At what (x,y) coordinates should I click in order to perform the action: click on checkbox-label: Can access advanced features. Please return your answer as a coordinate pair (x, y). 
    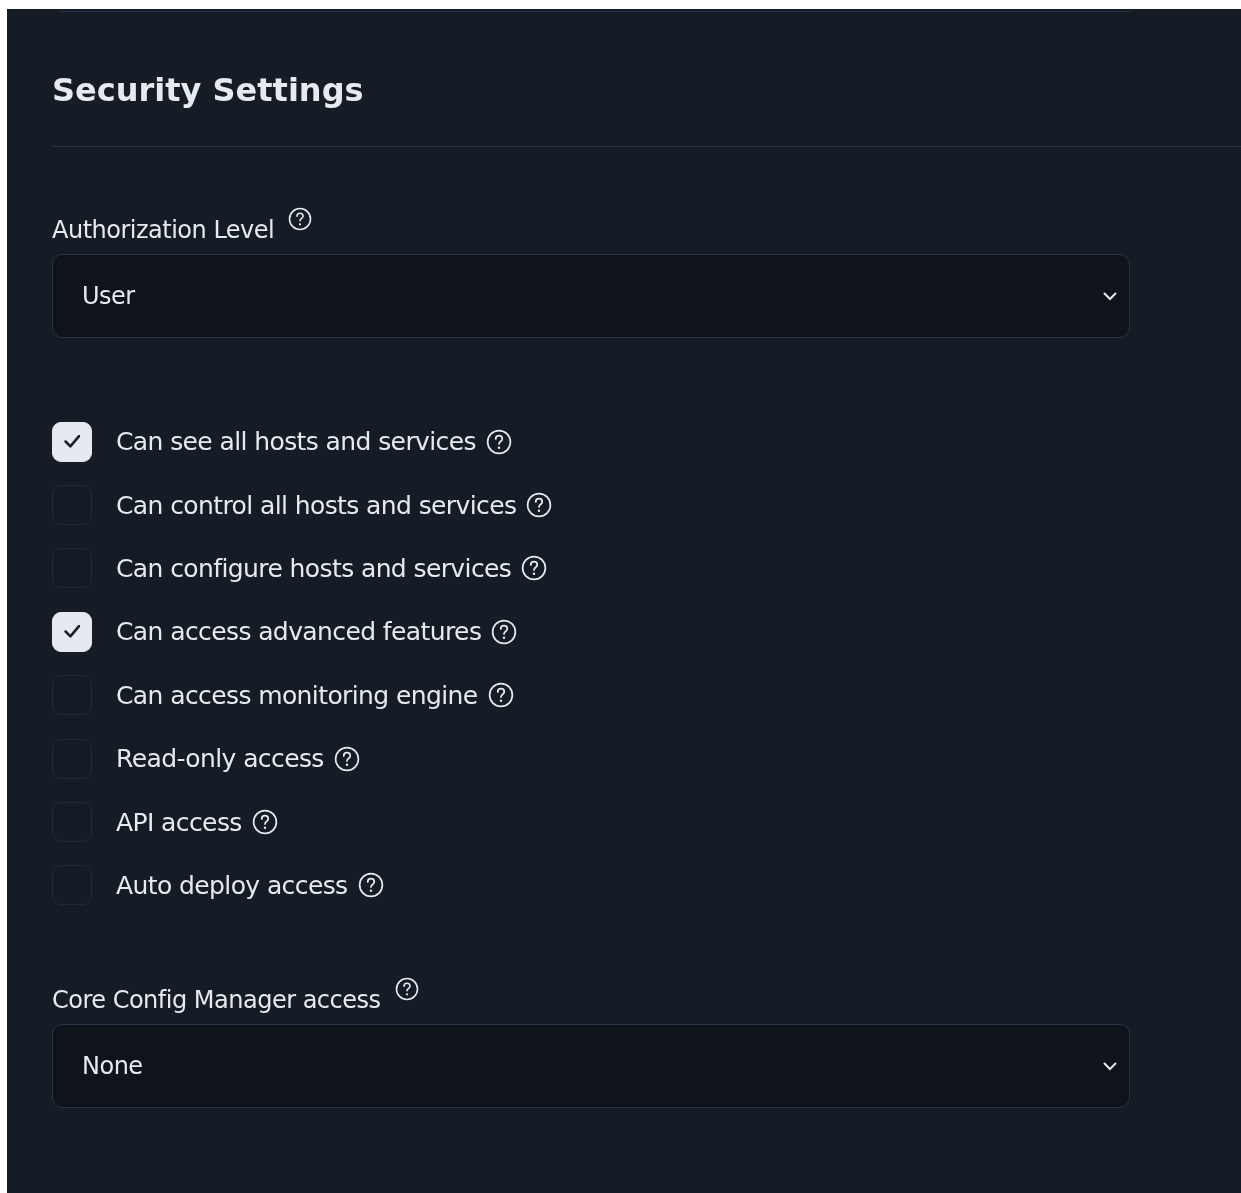
    Looking at the image, I should click on (299, 632).